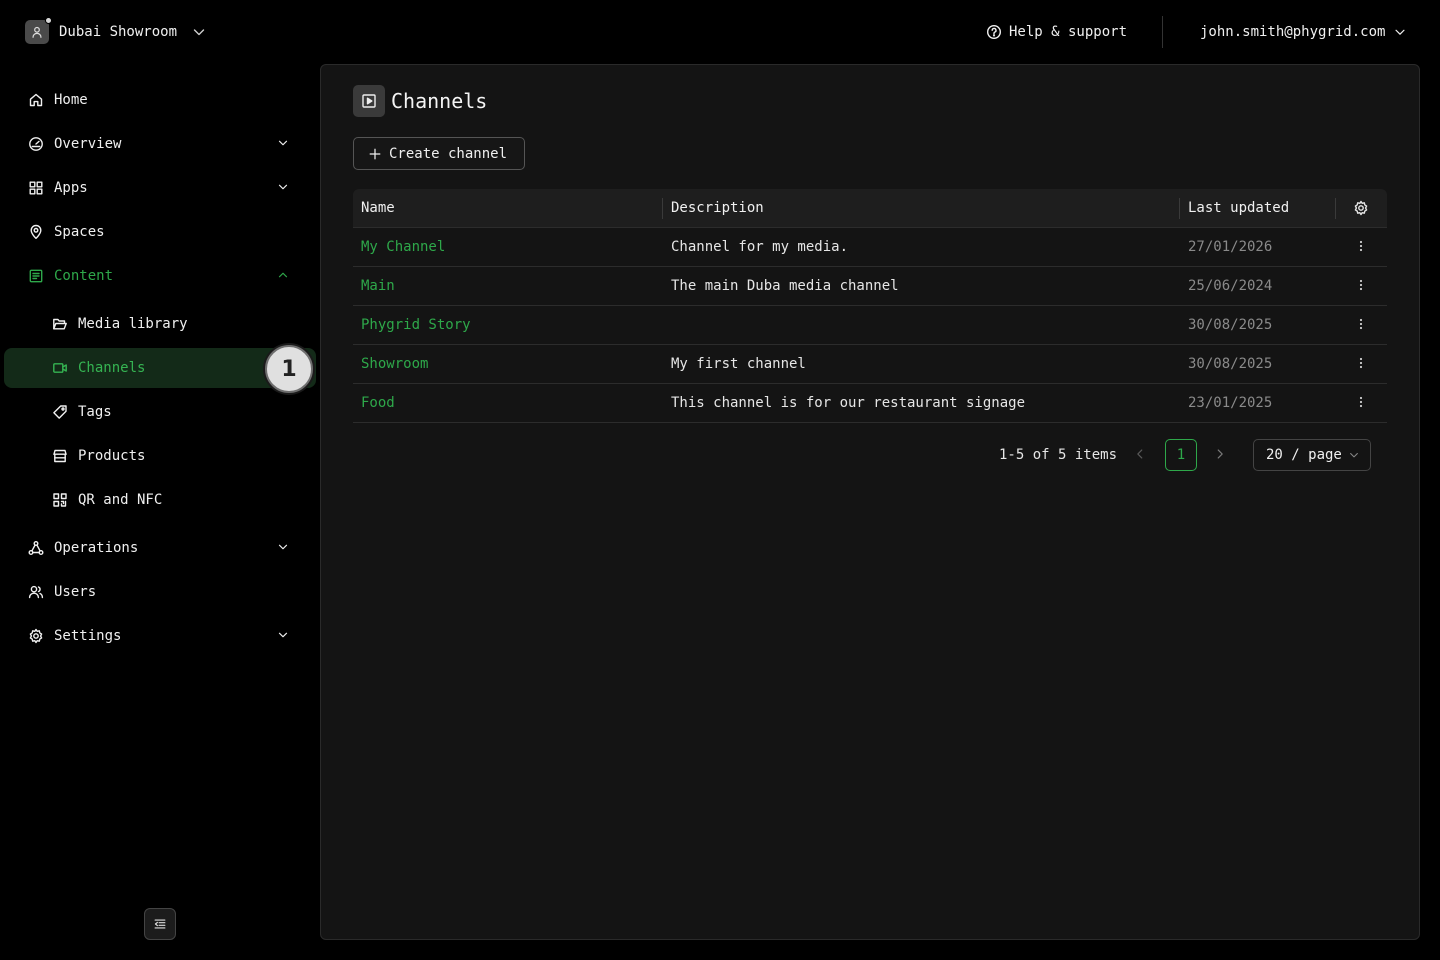 The height and width of the screenshot is (960, 1440). Describe the element at coordinates (870, 325) in the screenshot. I see `table-row: Phygrid Story 30/08/2025` at that location.